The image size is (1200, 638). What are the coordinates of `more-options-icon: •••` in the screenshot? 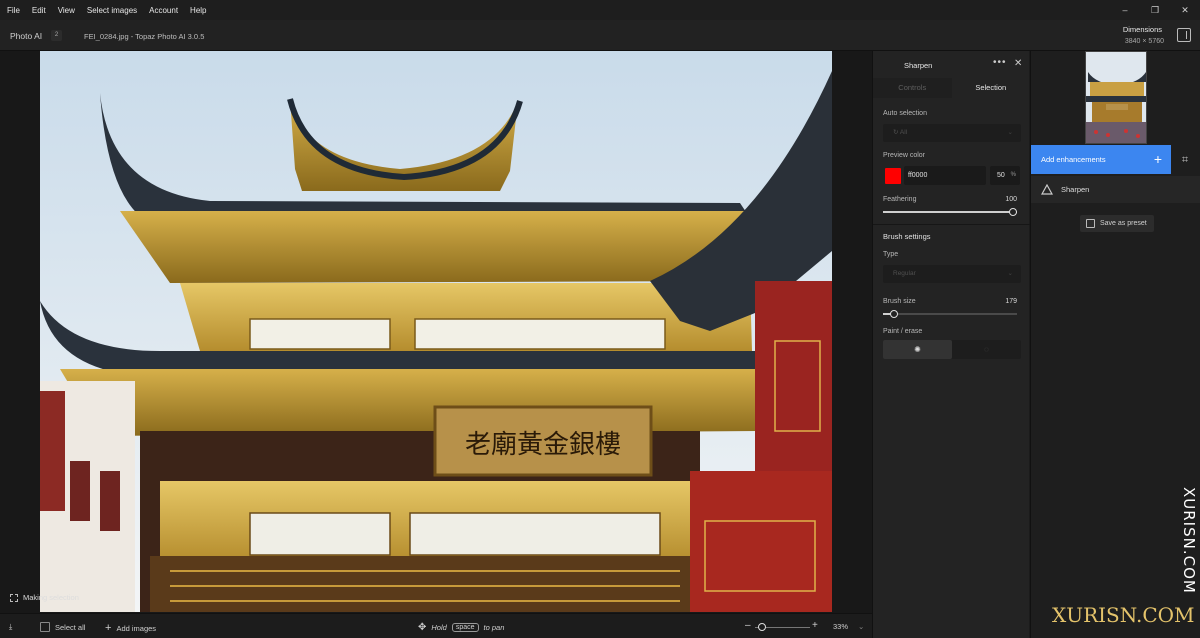 It's located at (1000, 62).